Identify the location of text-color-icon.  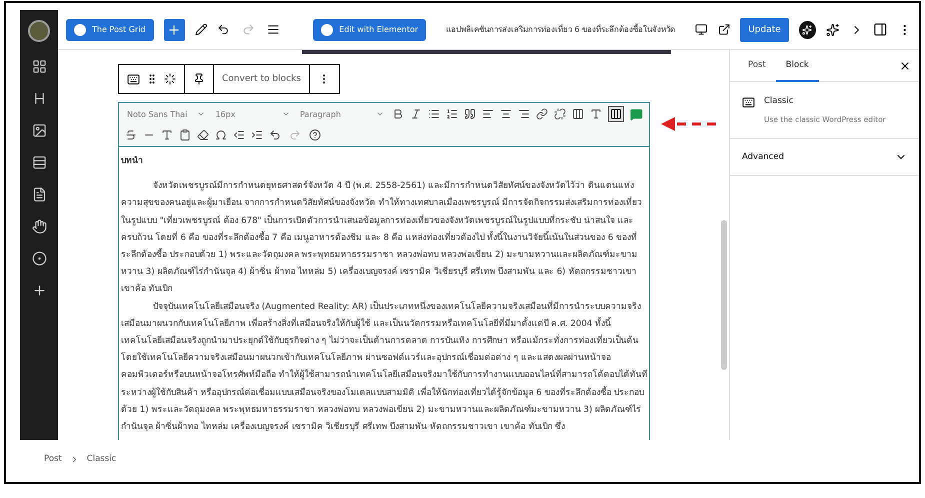
(167, 135).